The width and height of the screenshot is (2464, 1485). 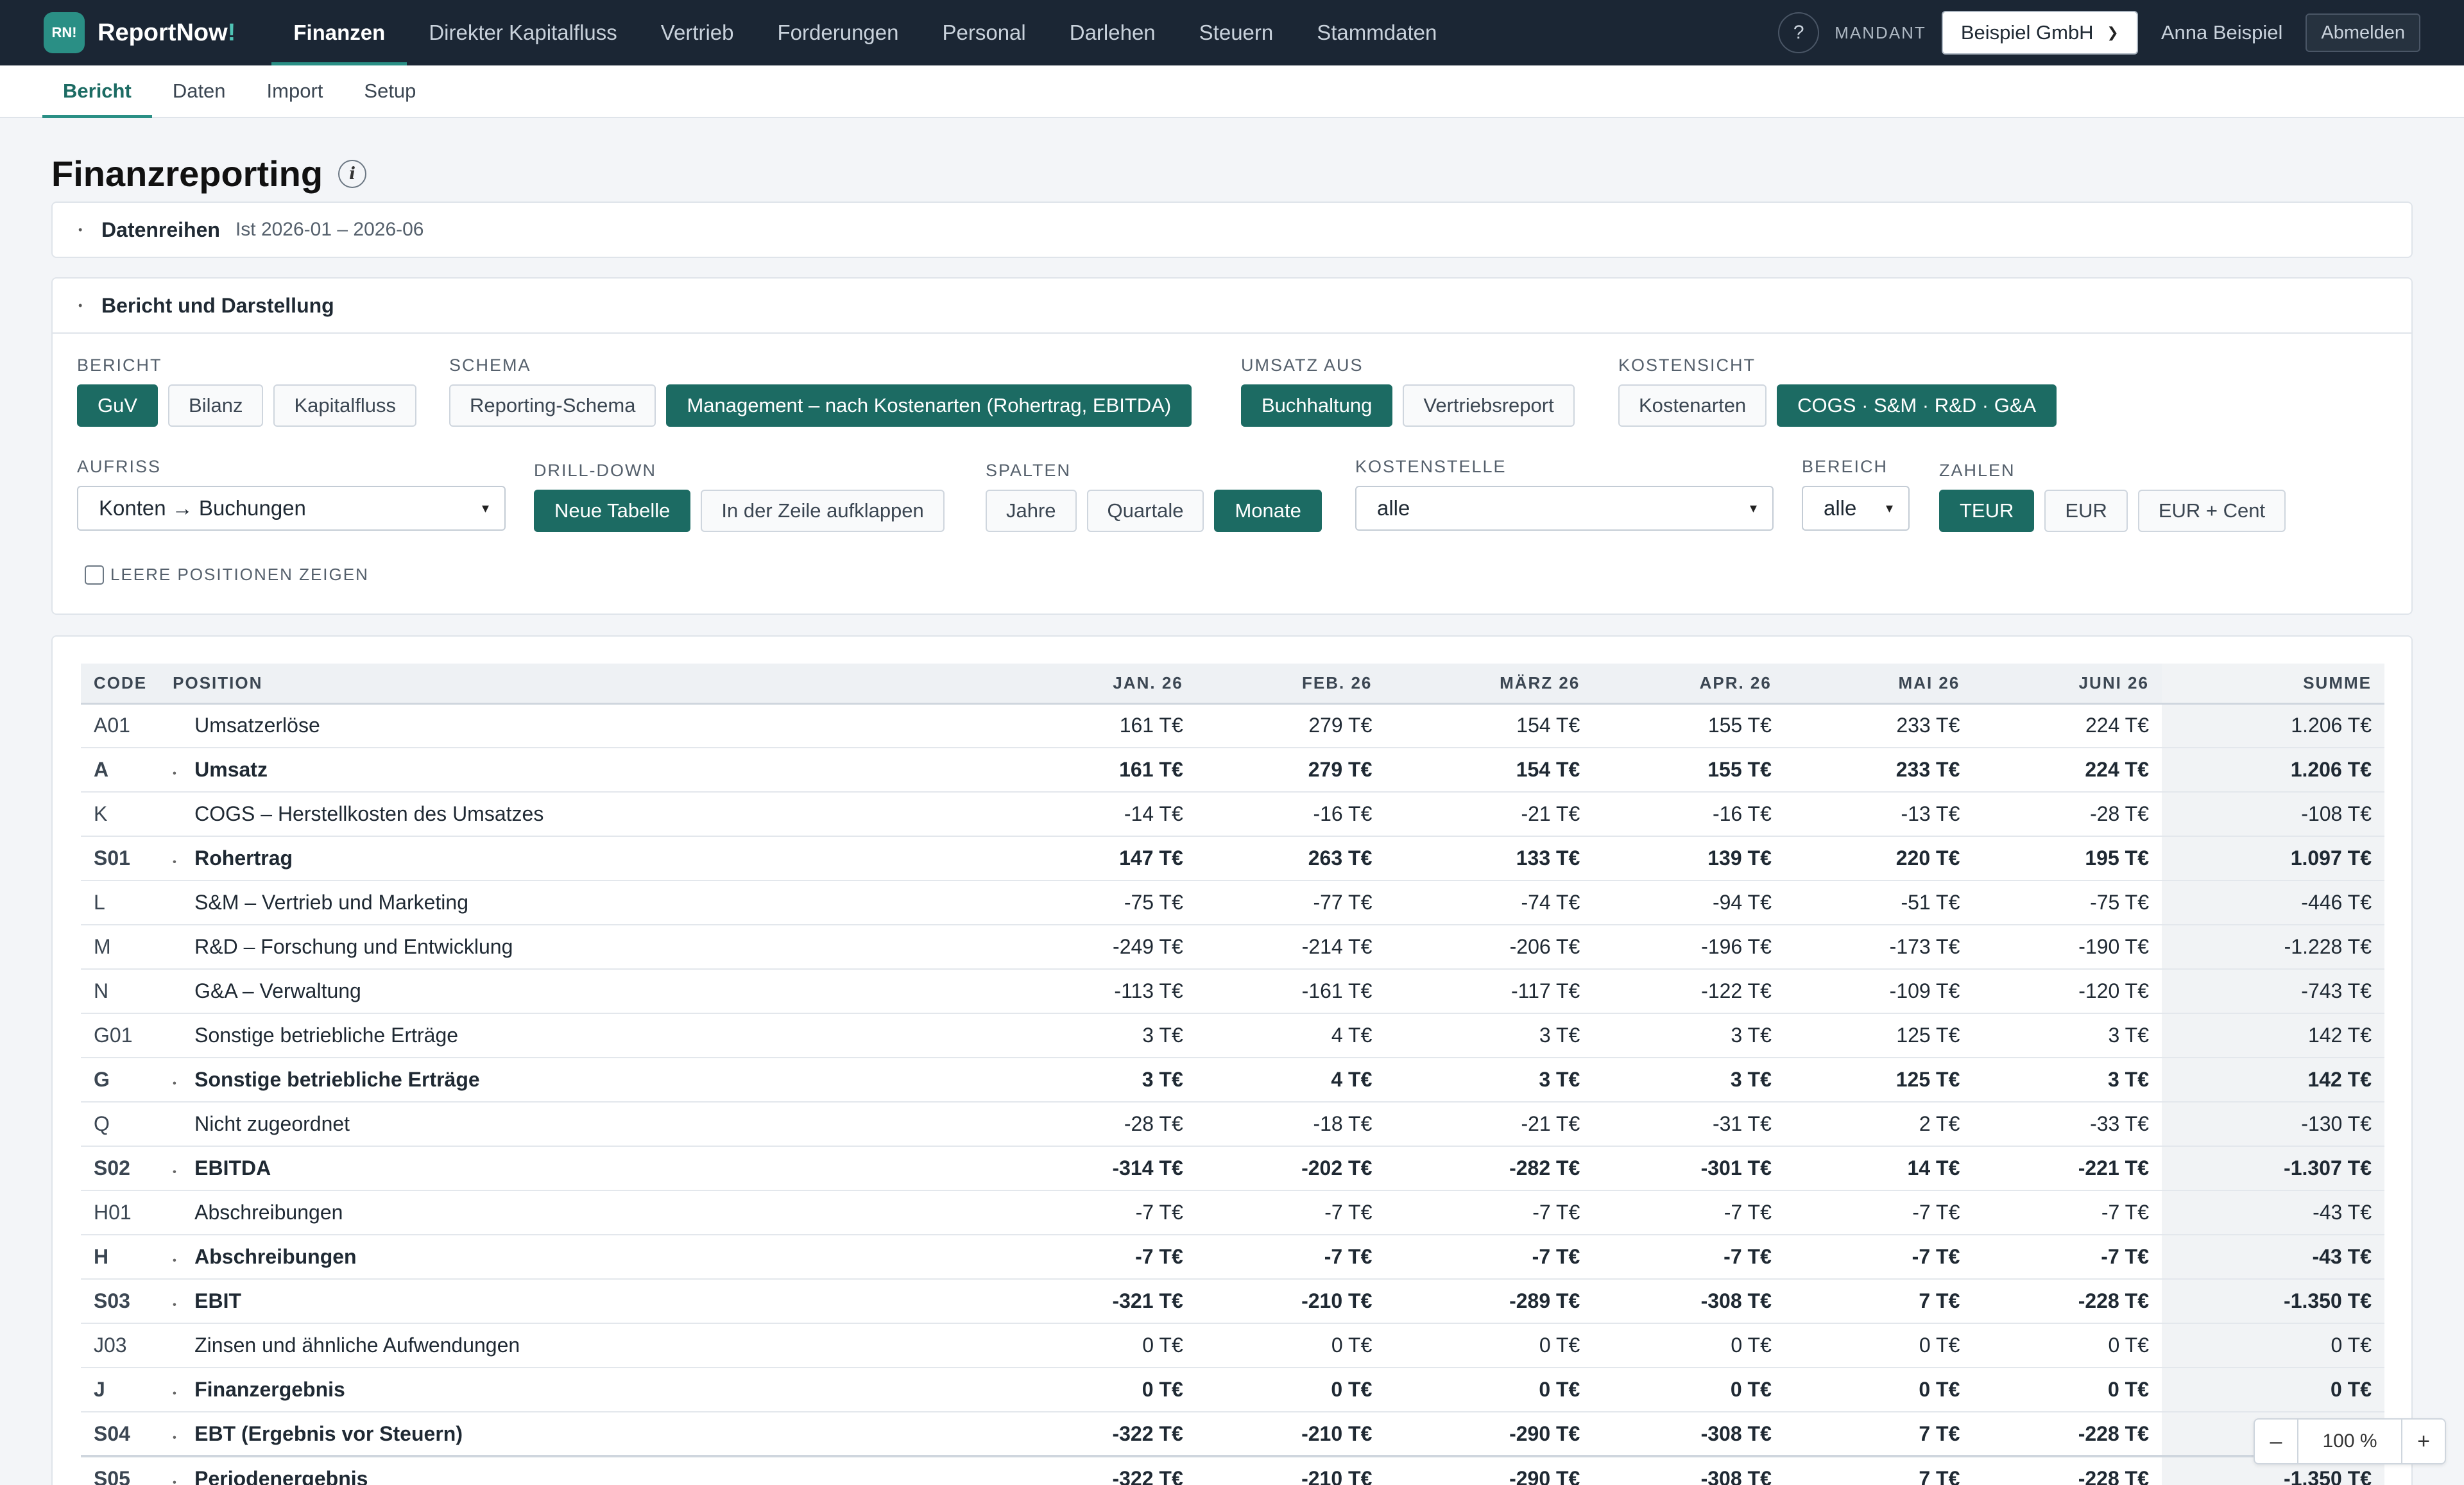 What do you see at coordinates (1317, 405) in the screenshot?
I see `umsatz-buchhaltung-button: Buchhaltung` at bounding box center [1317, 405].